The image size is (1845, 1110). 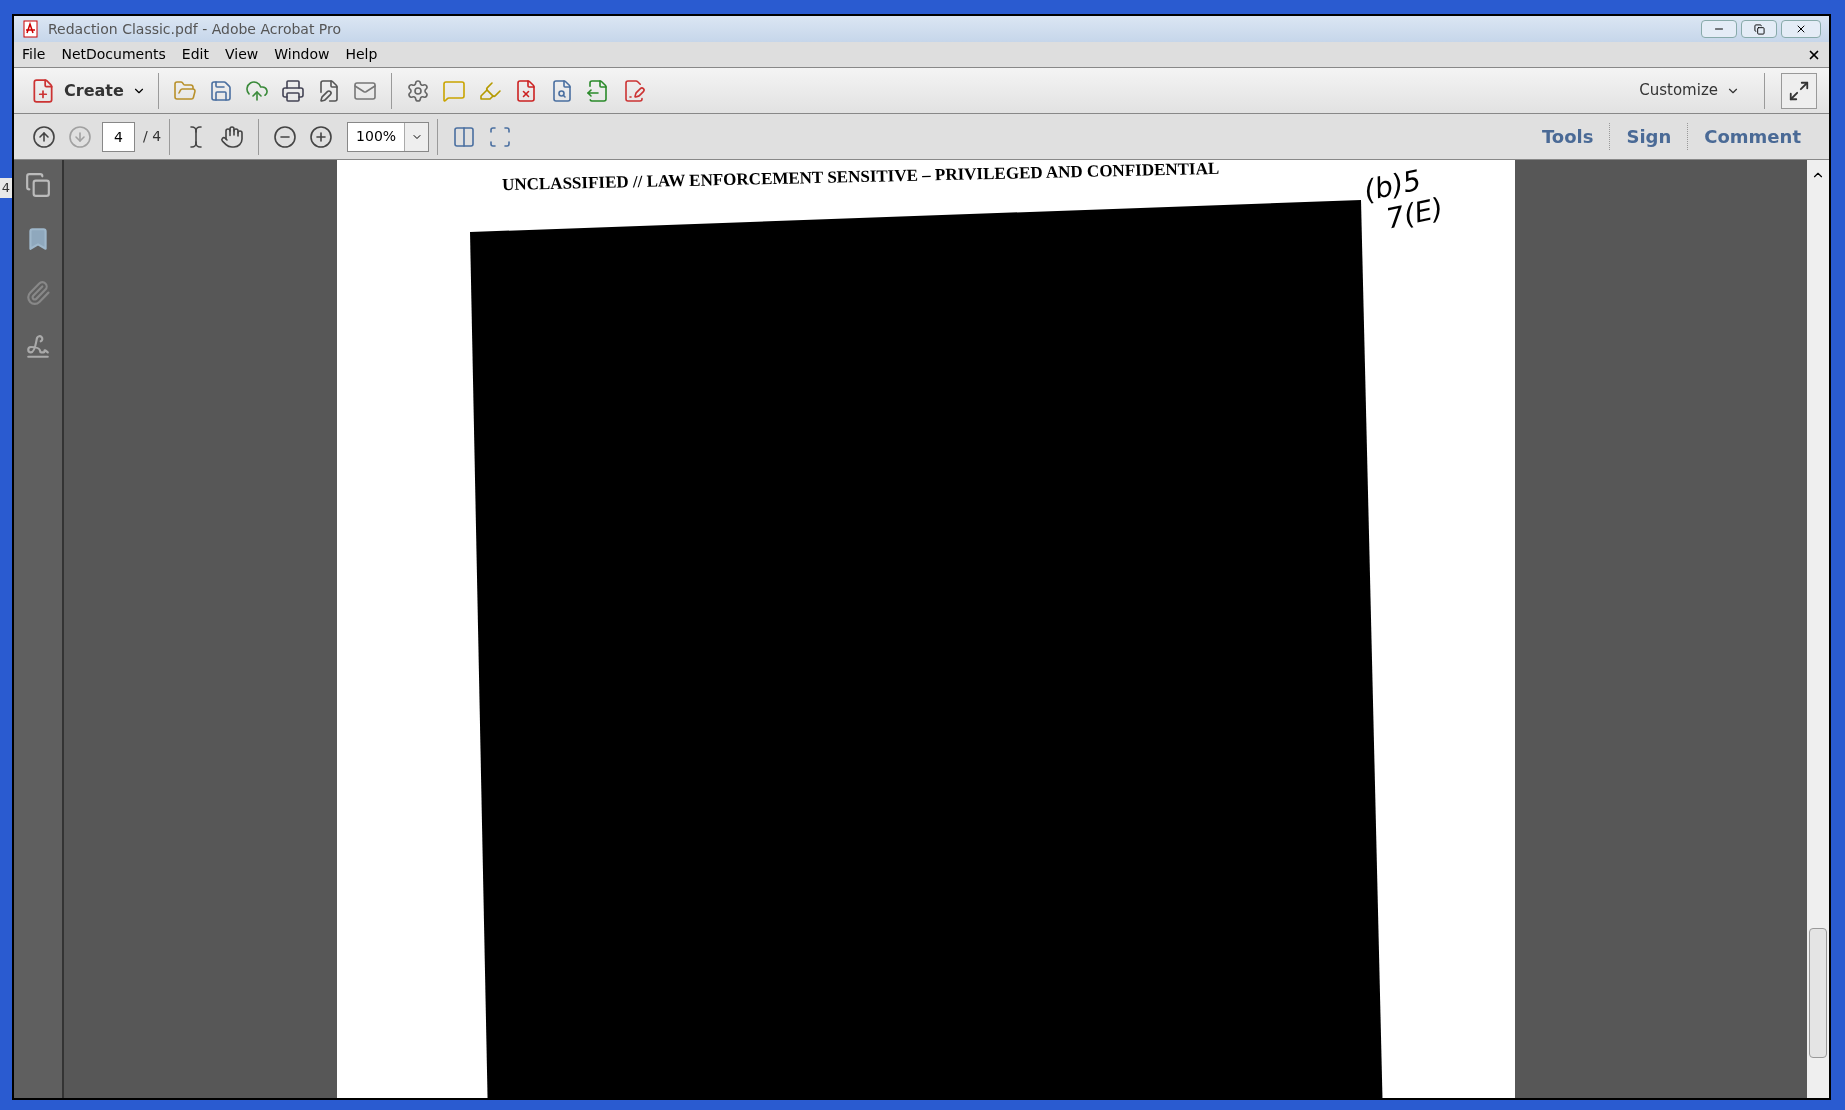 What do you see at coordinates (6, 188) in the screenshot?
I see `background-window: 4` at bounding box center [6, 188].